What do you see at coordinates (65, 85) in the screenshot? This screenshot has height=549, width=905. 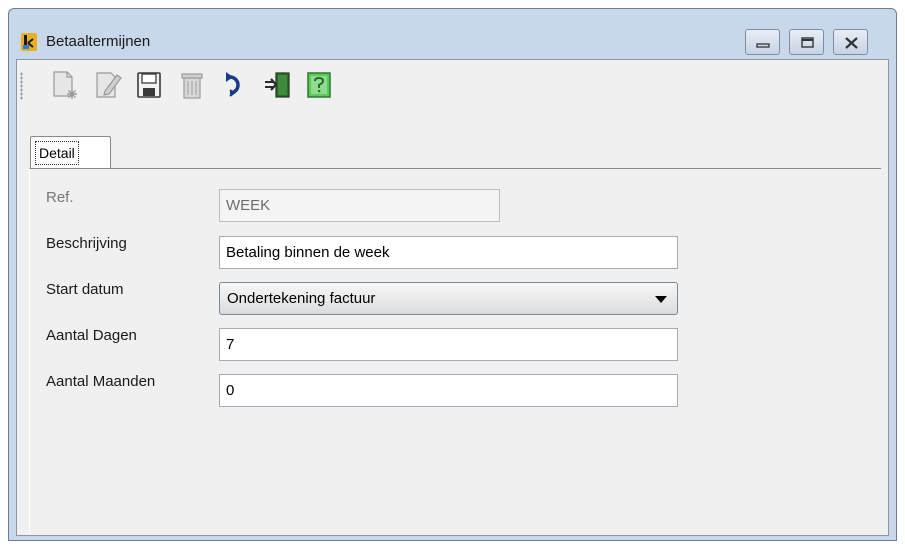 I see `new-icon` at bounding box center [65, 85].